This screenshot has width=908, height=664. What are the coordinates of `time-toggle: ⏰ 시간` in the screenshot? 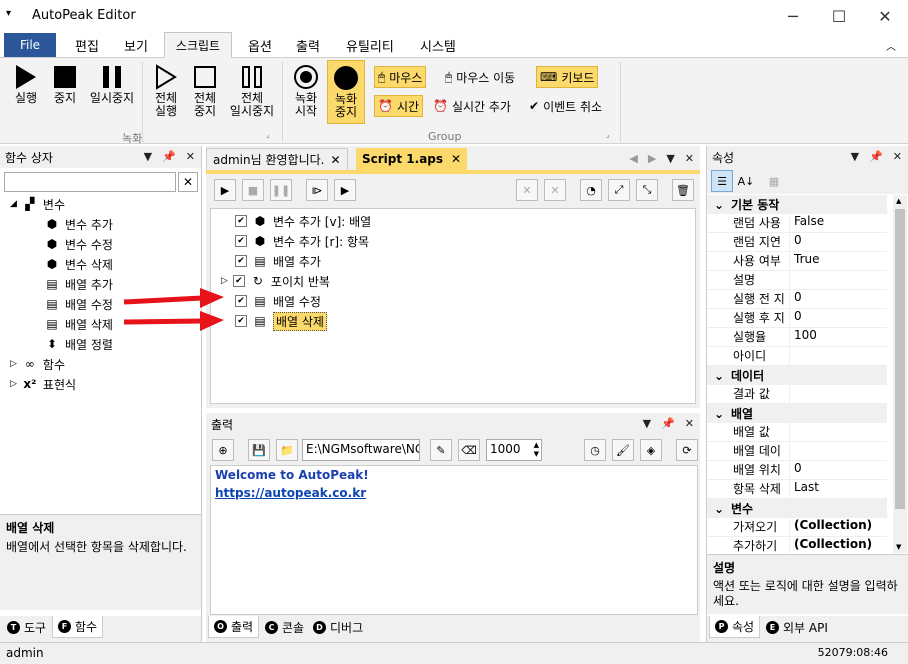 It's located at (399, 106).